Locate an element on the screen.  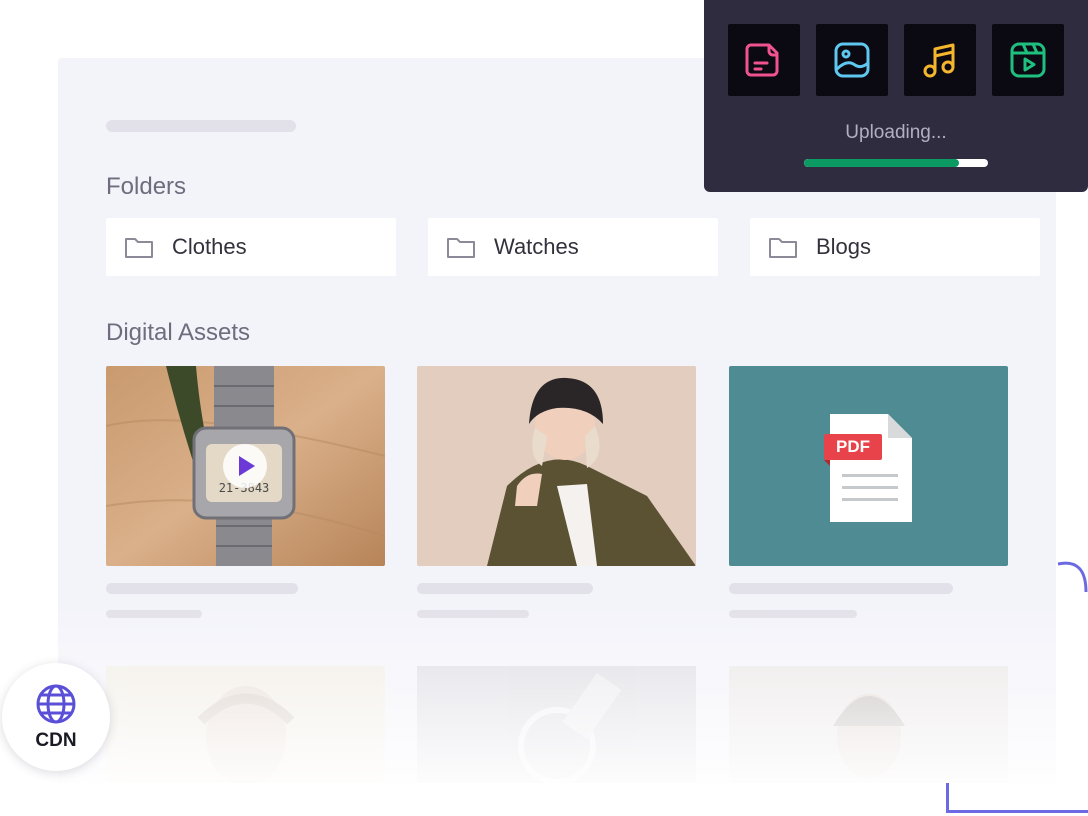
upload-tile-video is located at coordinates (1028, 60).